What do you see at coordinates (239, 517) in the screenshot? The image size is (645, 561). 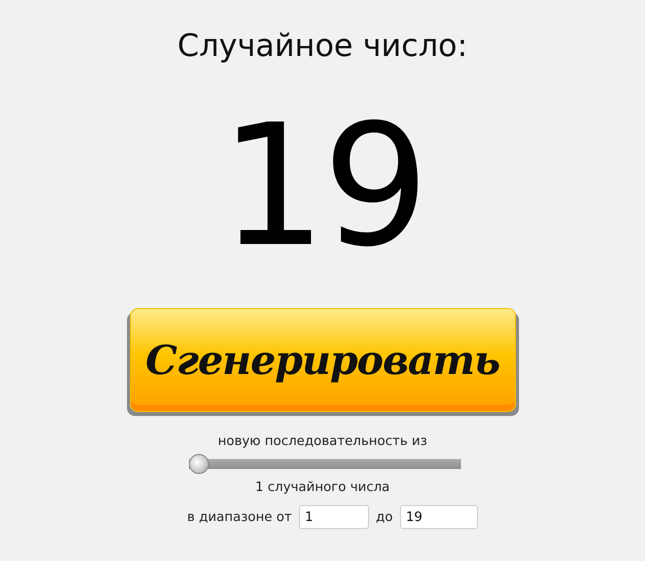 I see `range-from-label: в диапазоне от` at bounding box center [239, 517].